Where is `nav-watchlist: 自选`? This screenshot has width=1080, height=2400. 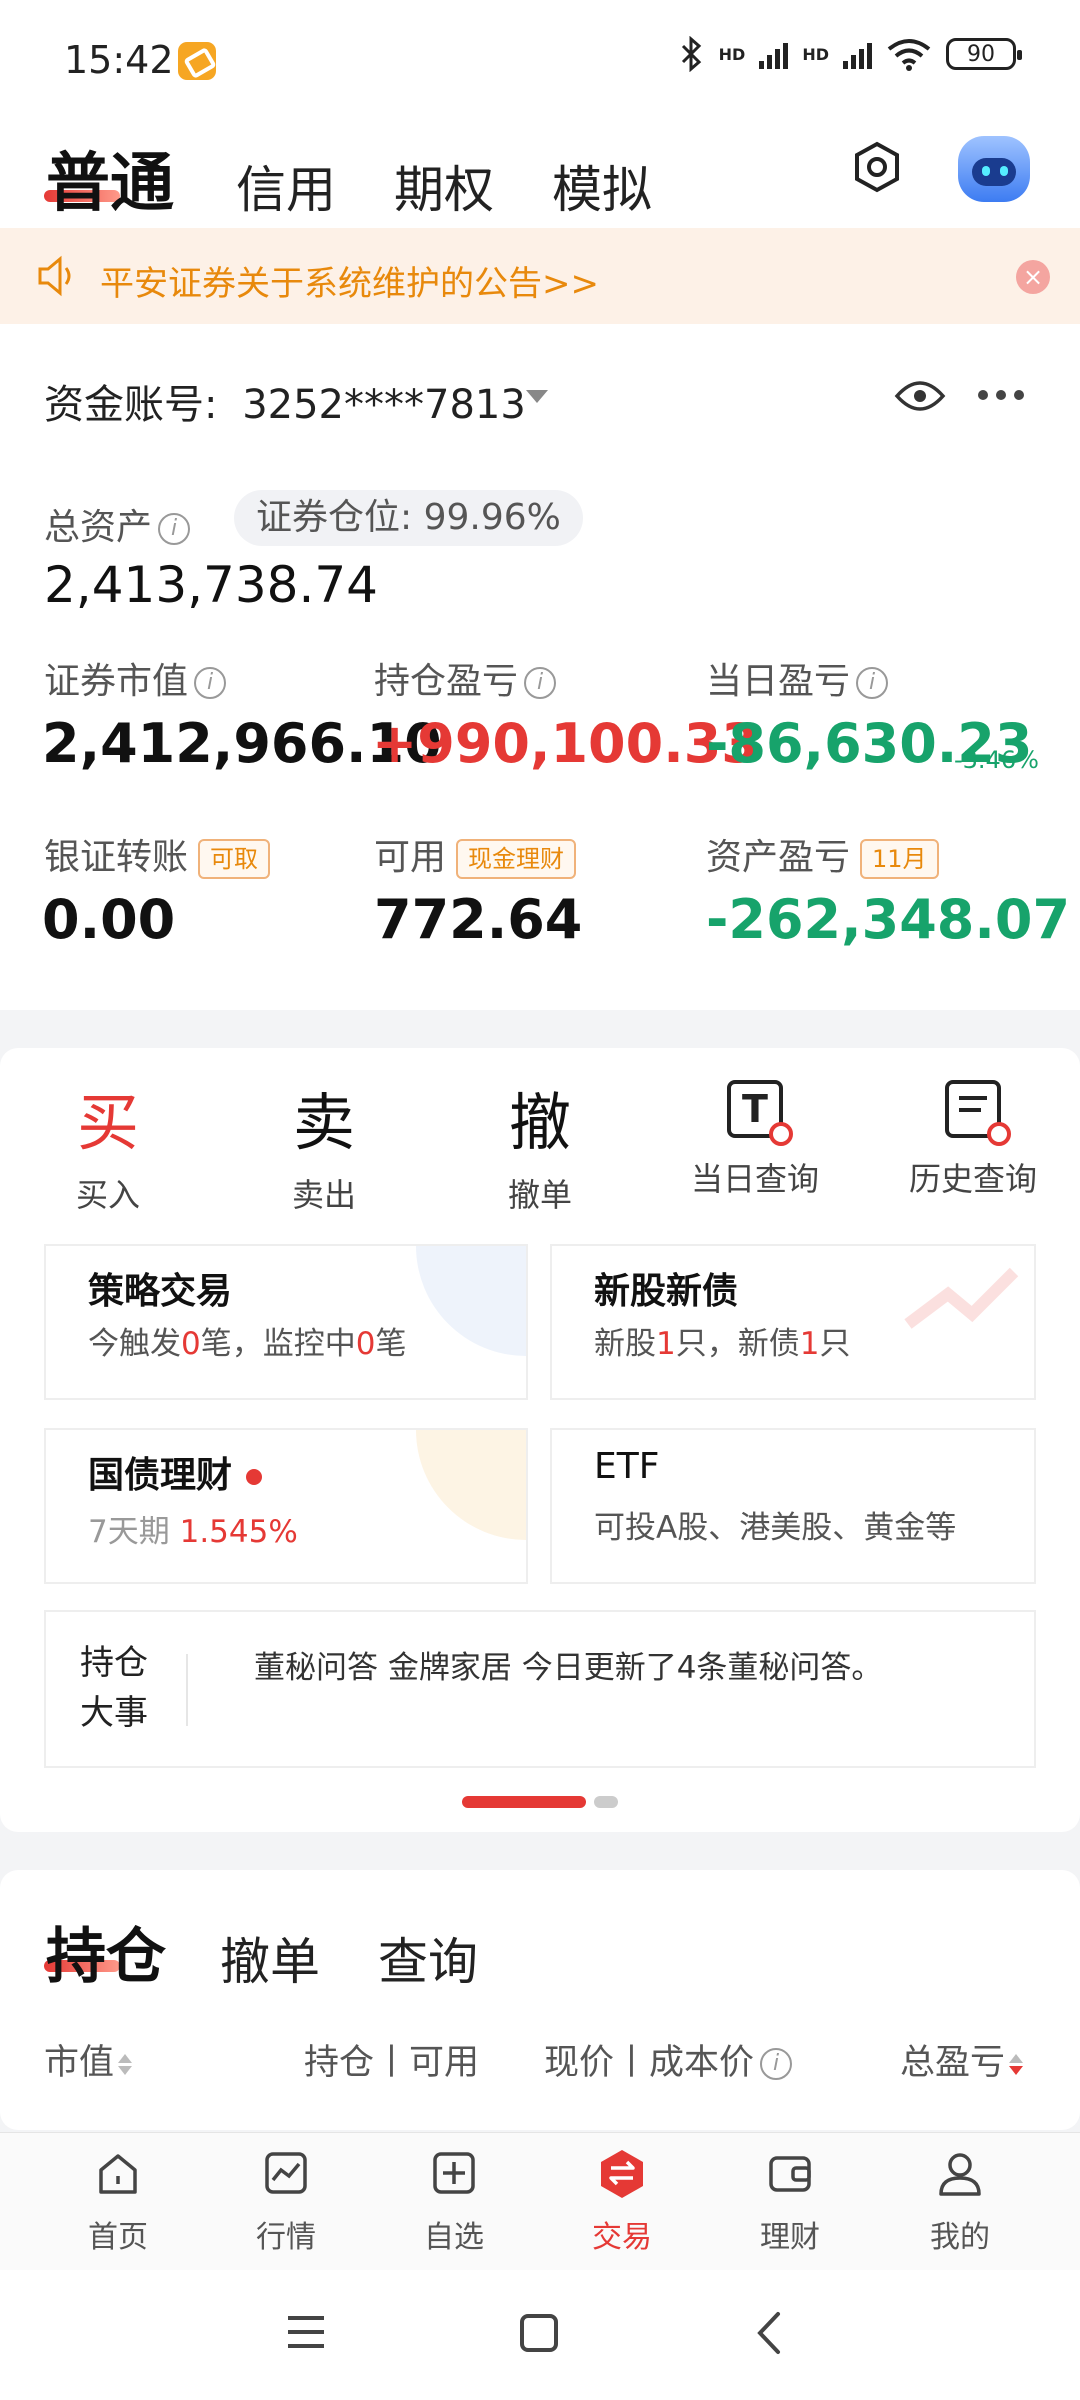
nav-watchlist: 自选 is located at coordinates (454, 2202).